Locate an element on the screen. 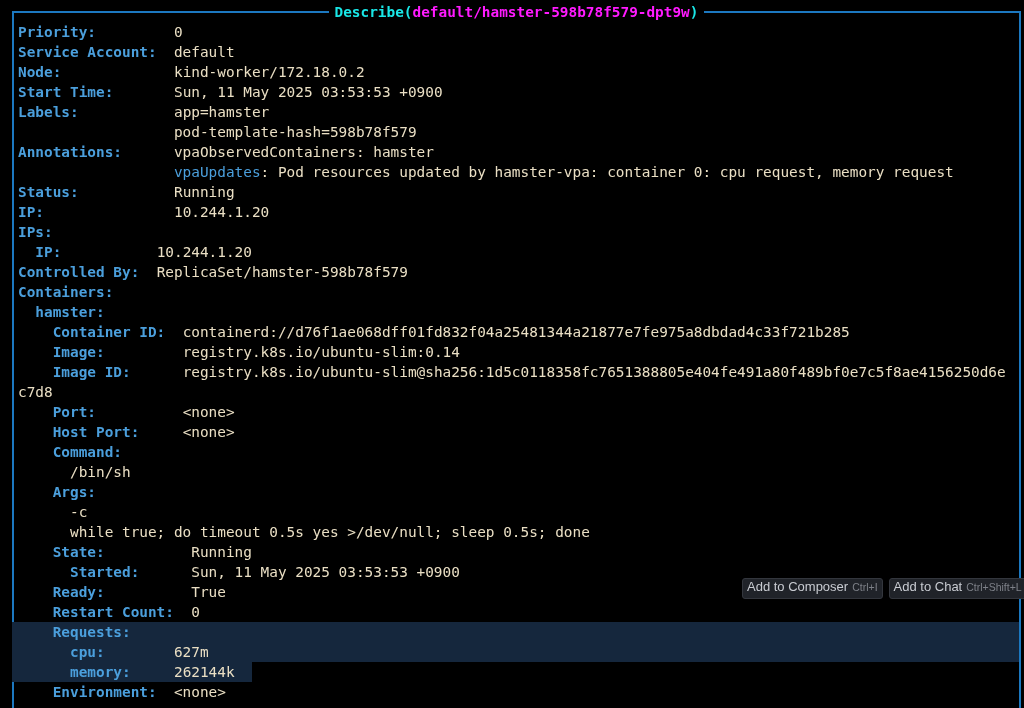 The width and height of the screenshot is (1024, 708). field-value: app=hamster is located at coordinates (221, 112).